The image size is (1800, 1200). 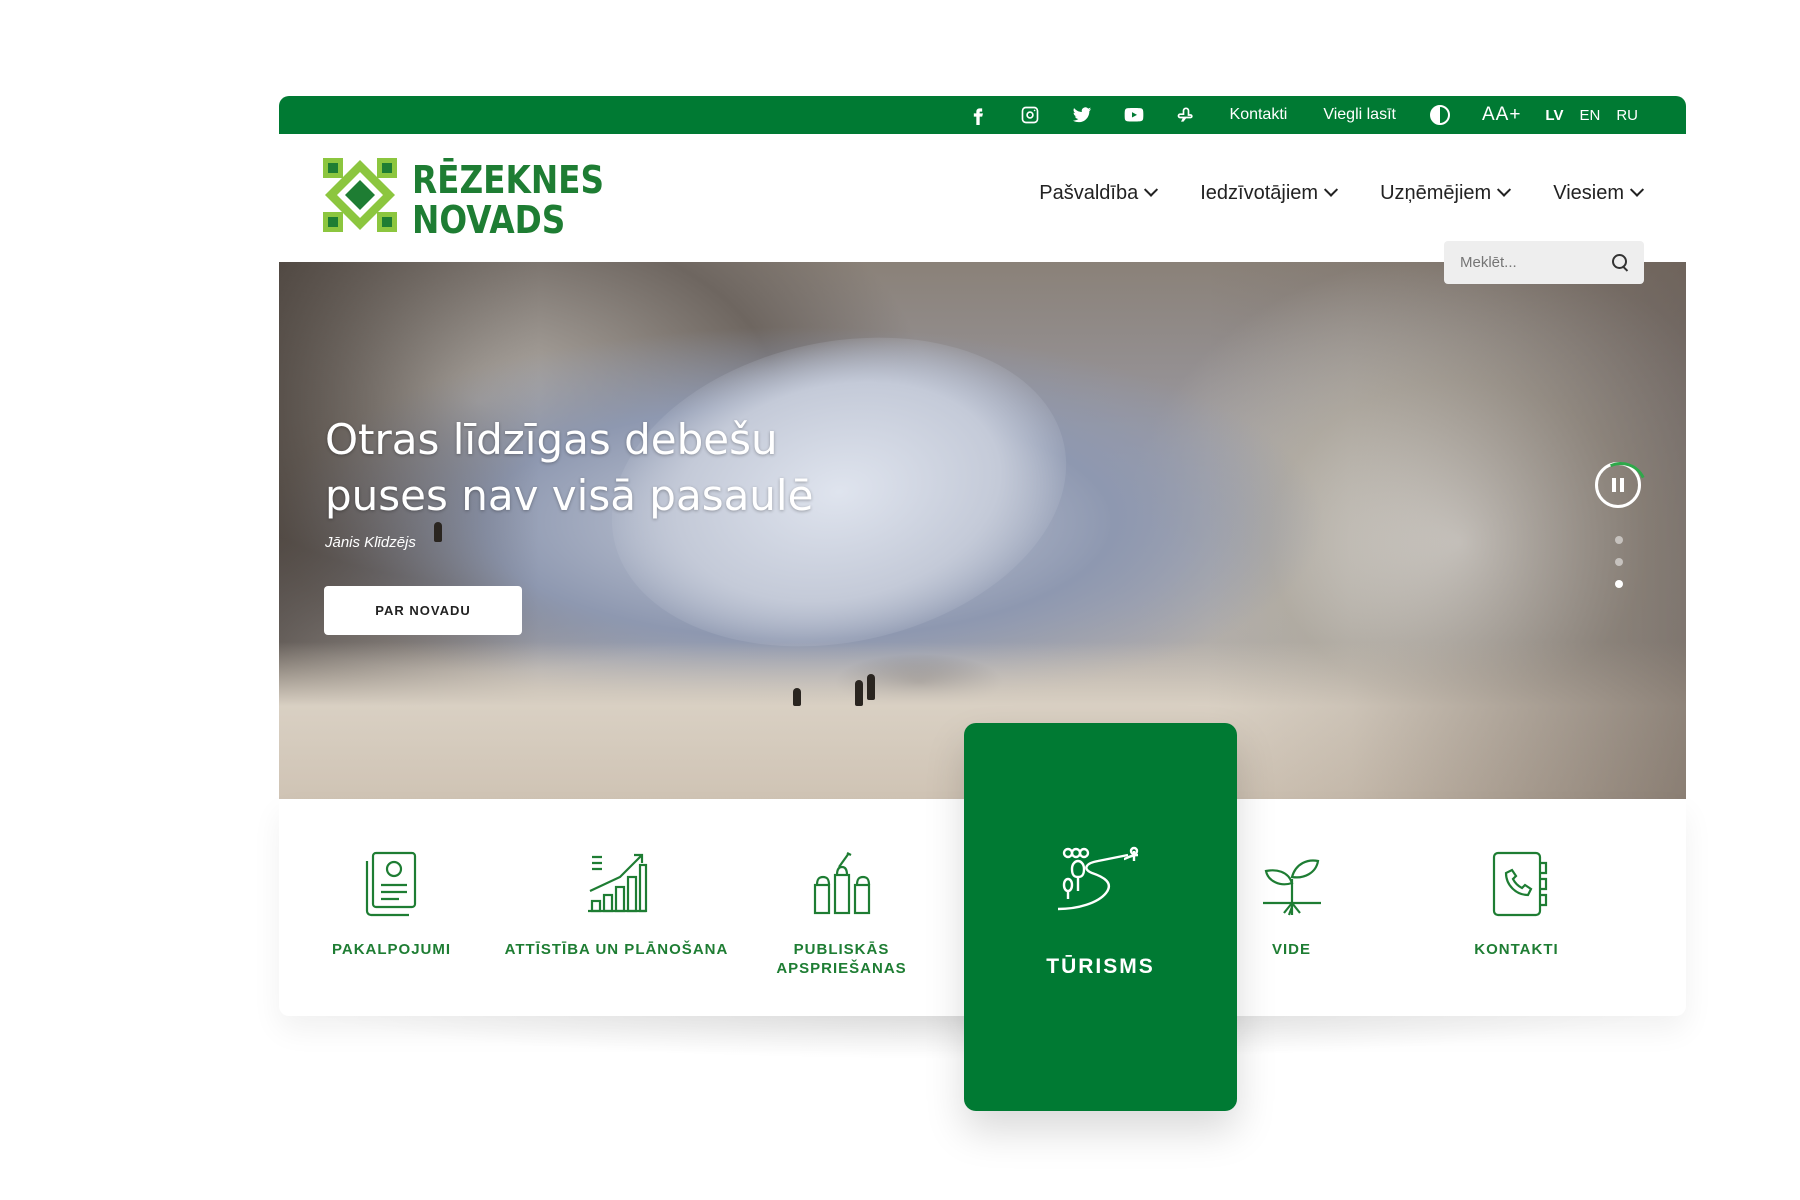 What do you see at coordinates (978, 115) in the screenshot?
I see `facebook-icon` at bounding box center [978, 115].